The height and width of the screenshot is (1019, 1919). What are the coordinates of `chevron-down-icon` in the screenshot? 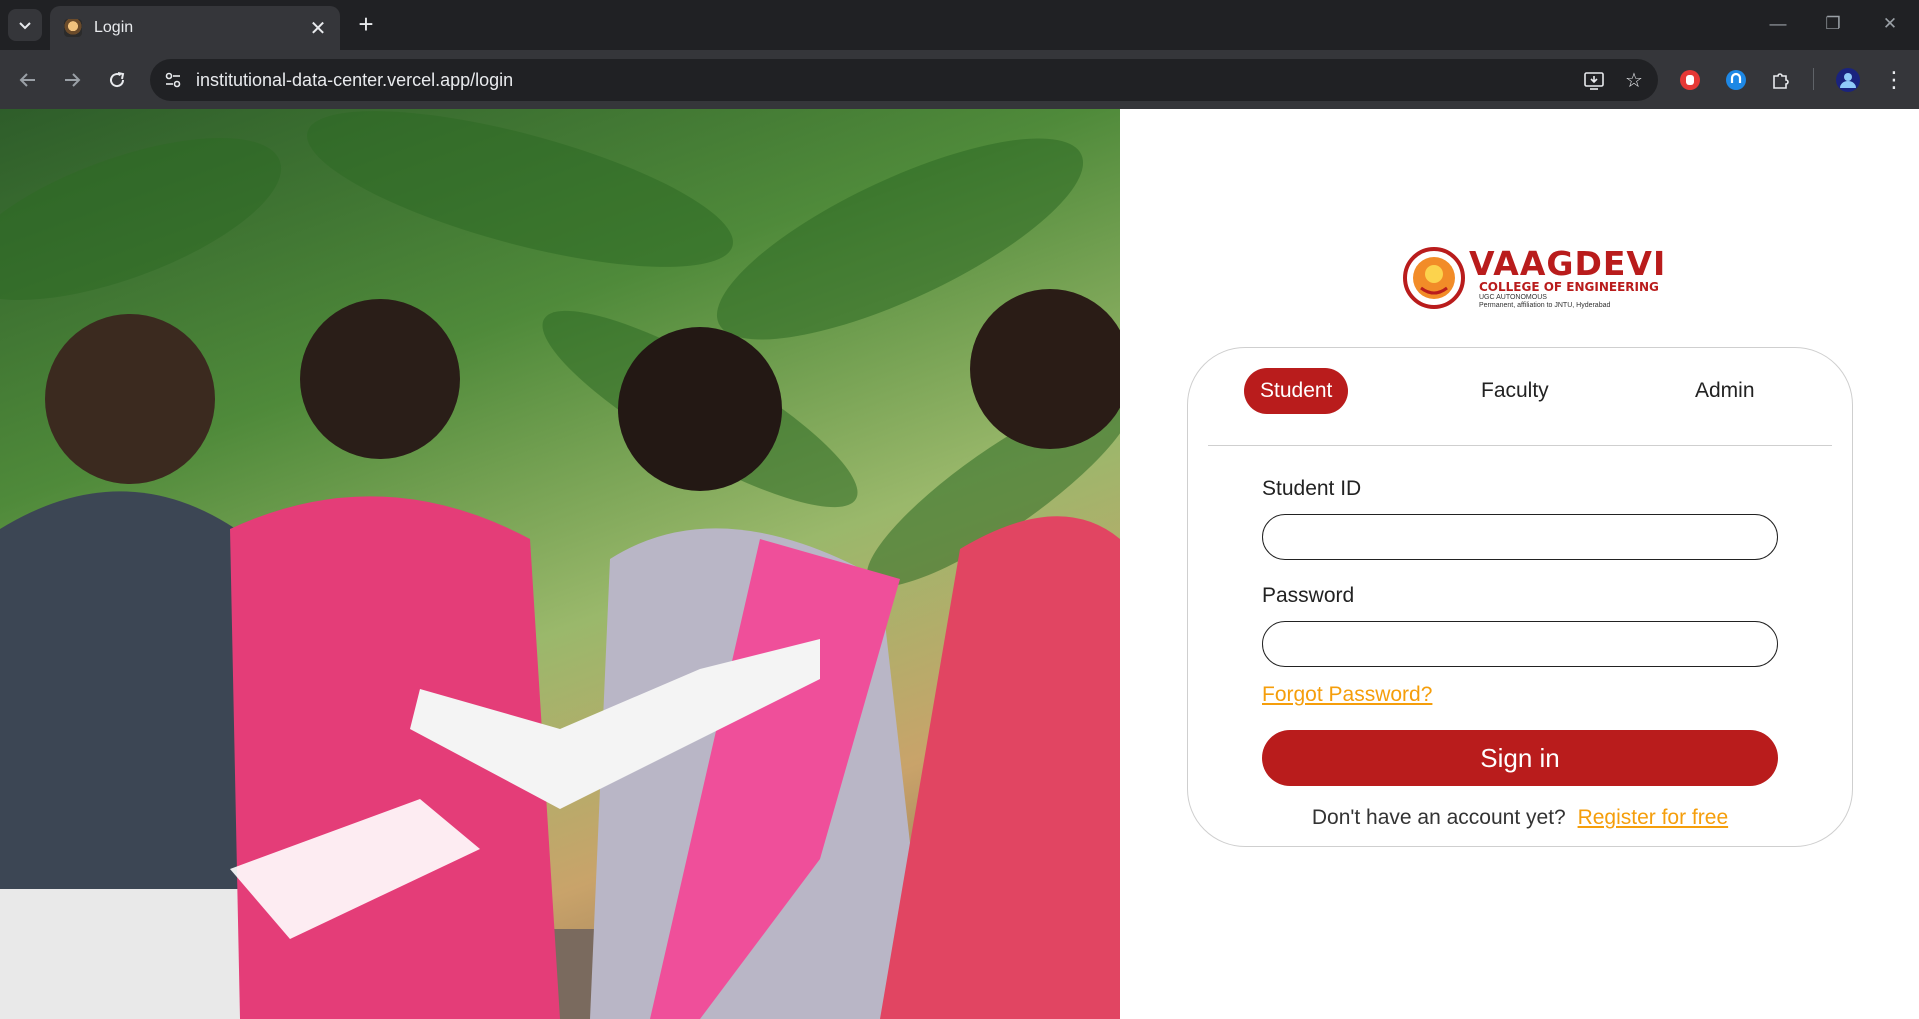 It's located at (25, 26).